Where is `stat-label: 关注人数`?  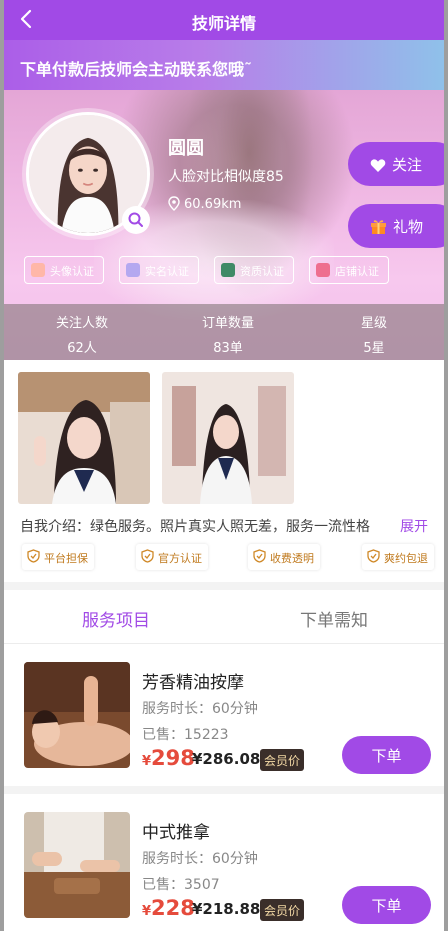 stat-label: 关注人数 is located at coordinates (81, 323).